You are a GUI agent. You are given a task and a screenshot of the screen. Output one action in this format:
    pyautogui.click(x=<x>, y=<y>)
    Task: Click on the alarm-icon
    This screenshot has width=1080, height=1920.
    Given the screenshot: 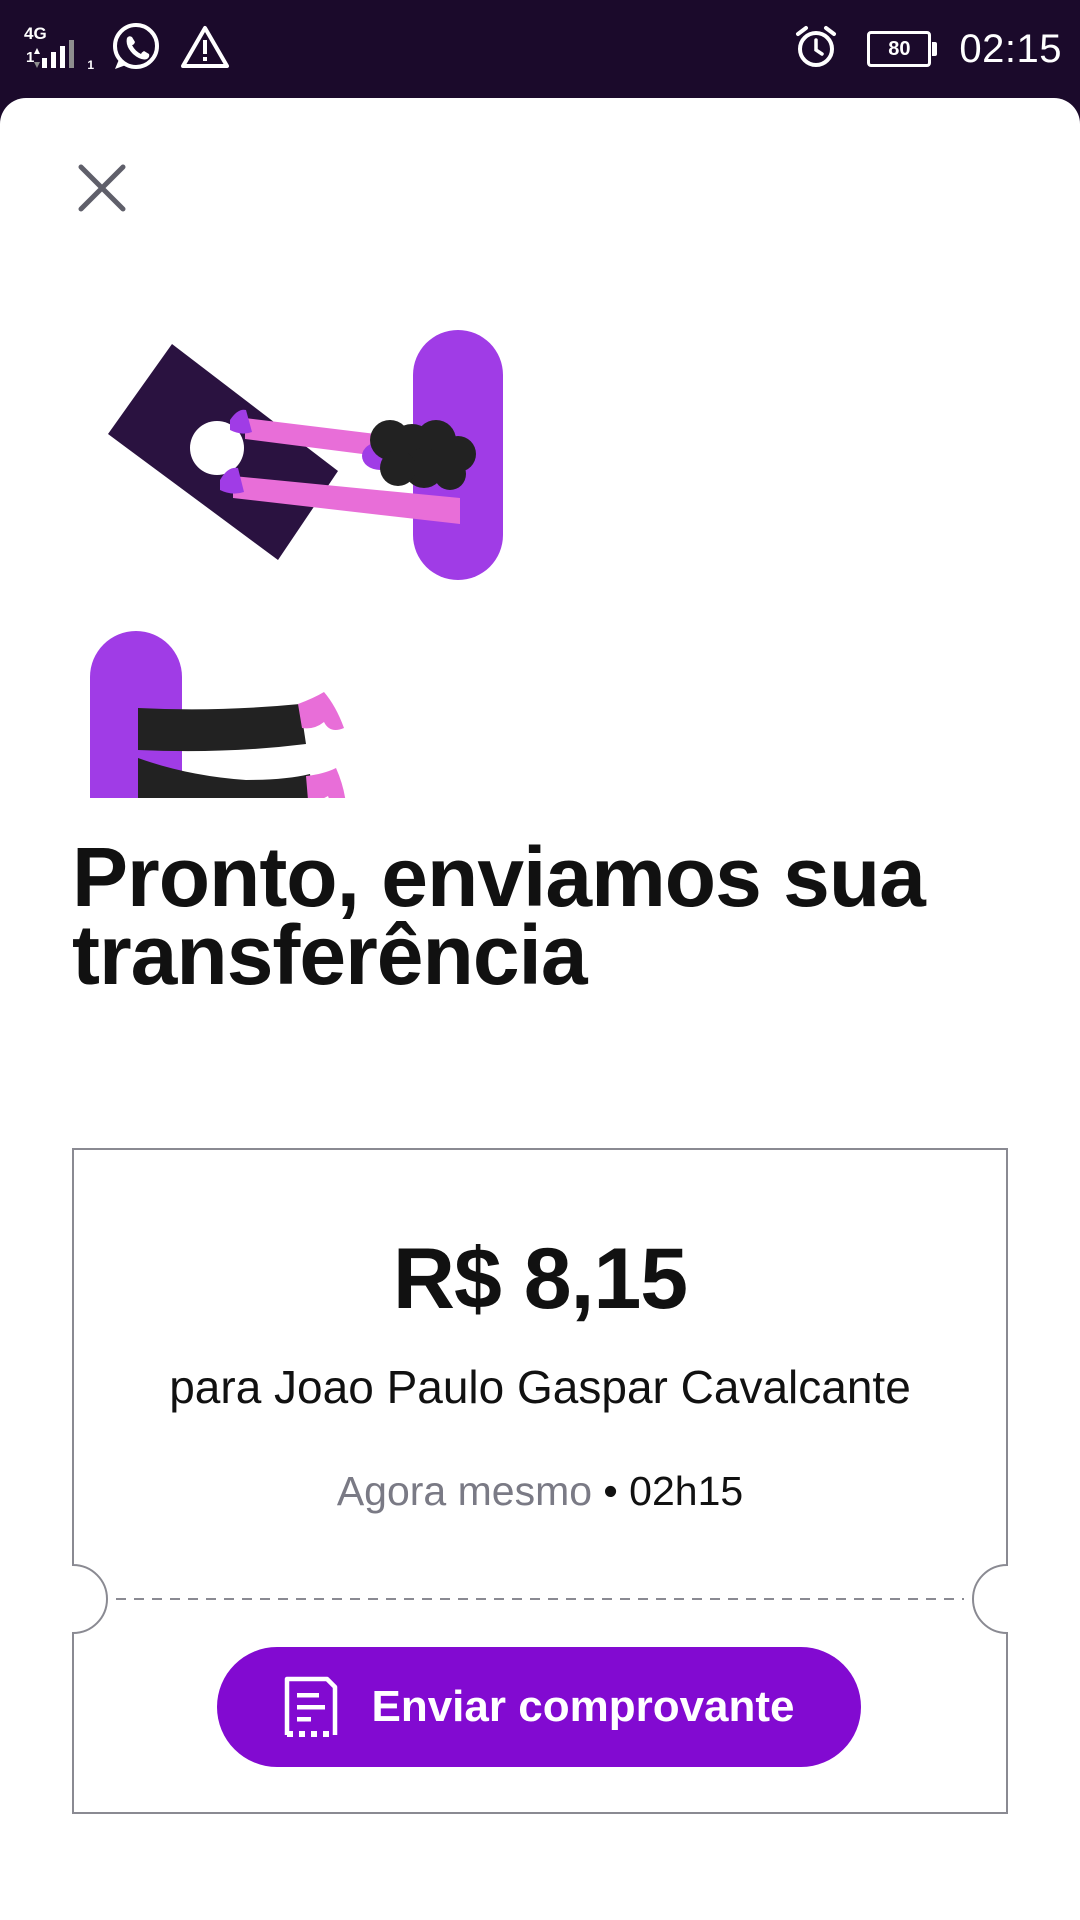 What is the action you would take?
    pyautogui.click(x=816, y=49)
    